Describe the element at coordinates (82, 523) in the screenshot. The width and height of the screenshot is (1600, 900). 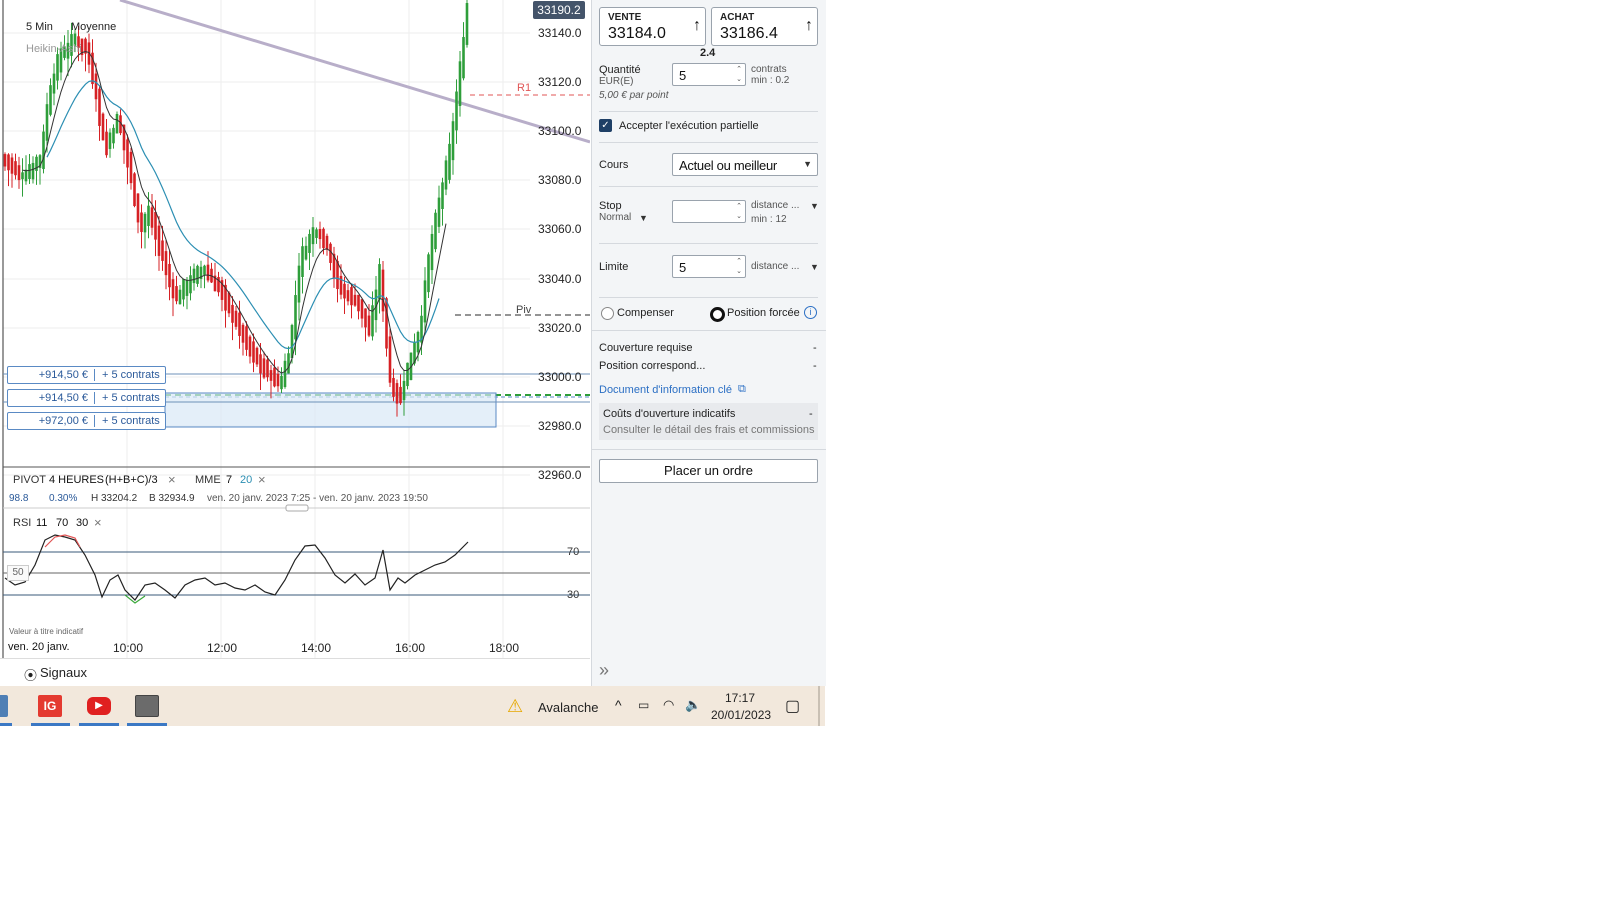
I see `rsi-param-3: 30` at that location.